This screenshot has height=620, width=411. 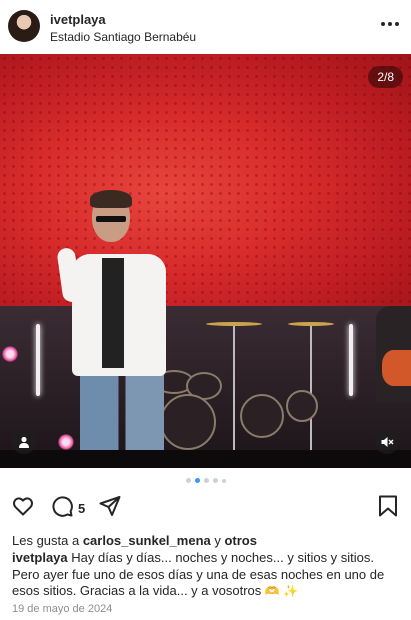 What do you see at coordinates (217, 540) in the screenshot?
I see `likes-joiner: y` at bounding box center [217, 540].